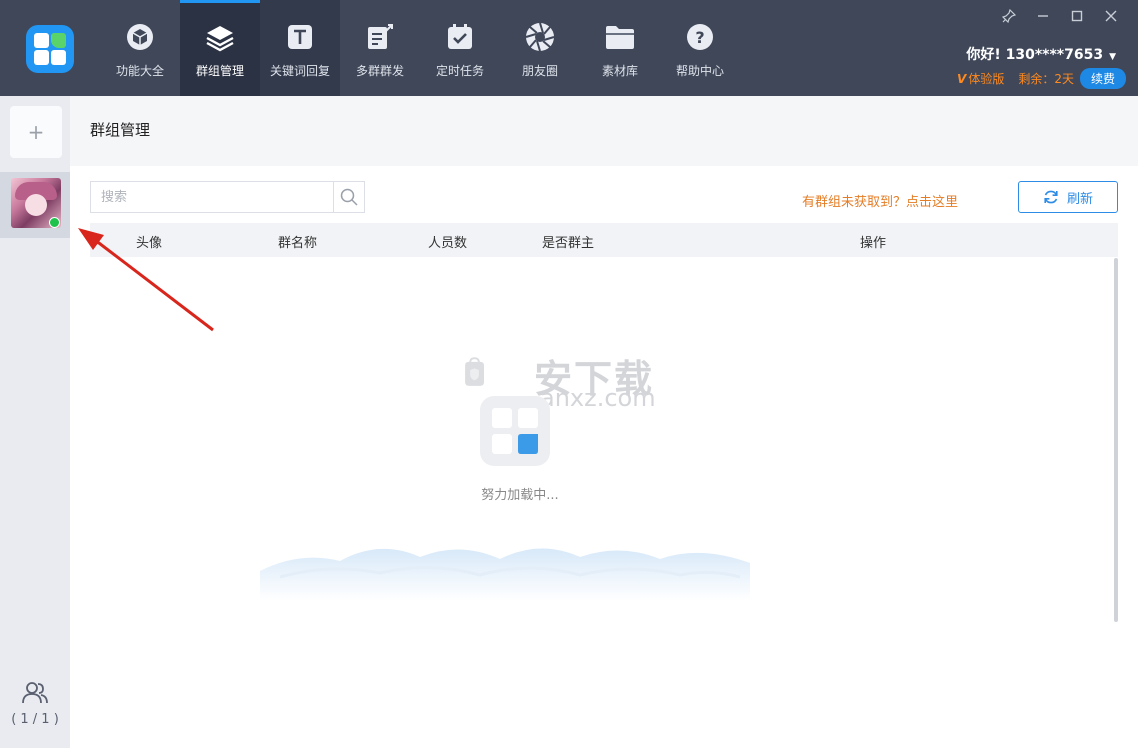 This screenshot has width=1138, height=748. What do you see at coordinates (515, 431) in the screenshot?
I see `loading-logo-icon` at bounding box center [515, 431].